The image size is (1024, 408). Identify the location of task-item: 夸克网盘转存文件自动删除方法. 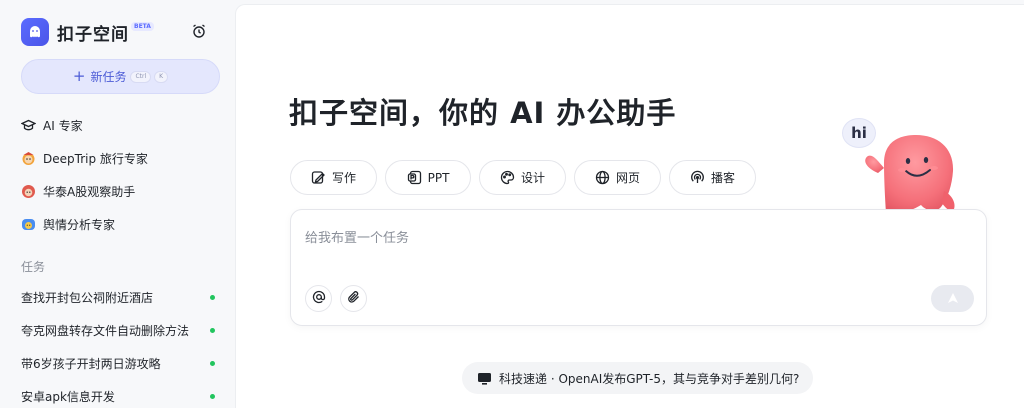
(118, 330).